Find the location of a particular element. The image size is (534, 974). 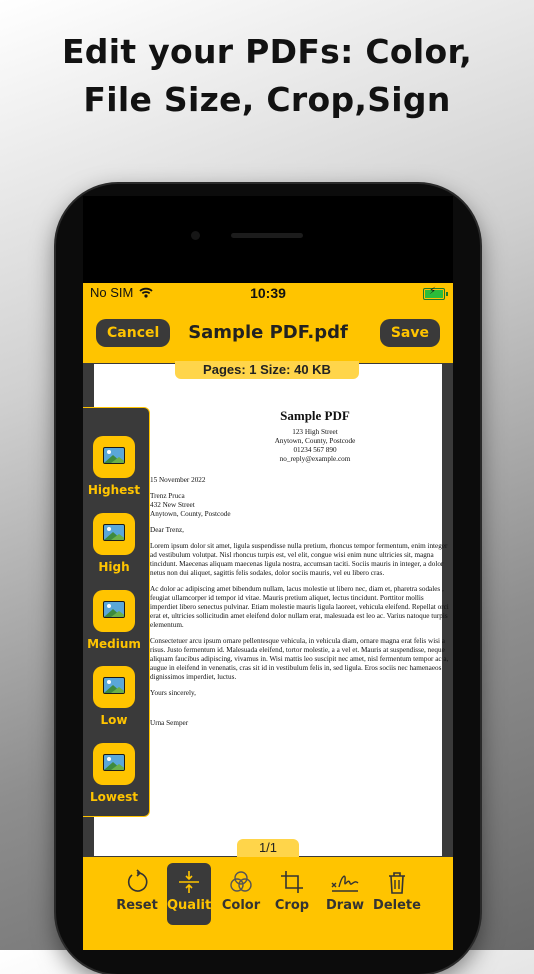

color-icon is located at coordinates (241, 881).